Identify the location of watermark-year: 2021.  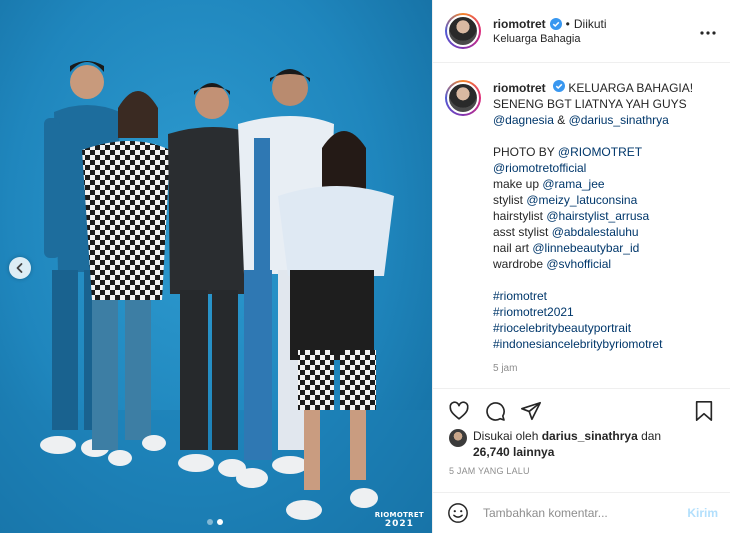
(399, 523).